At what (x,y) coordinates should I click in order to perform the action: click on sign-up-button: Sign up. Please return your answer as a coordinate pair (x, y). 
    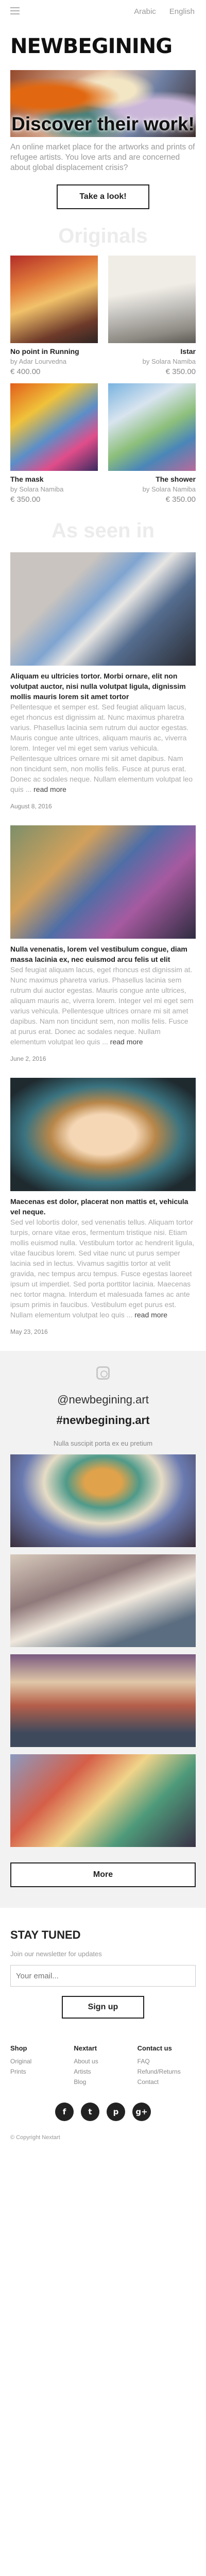
    Looking at the image, I should click on (103, 2007).